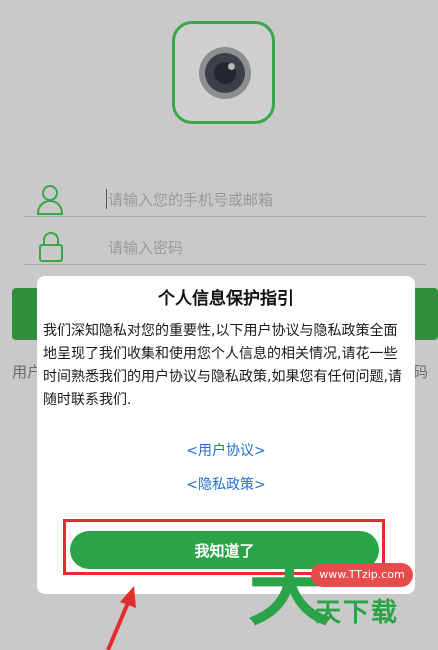 The height and width of the screenshot is (650, 438). What do you see at coordinates (145, 247) in the screenshot?
I see `password-input: 请输入密码` at bounding box center [145, 247].